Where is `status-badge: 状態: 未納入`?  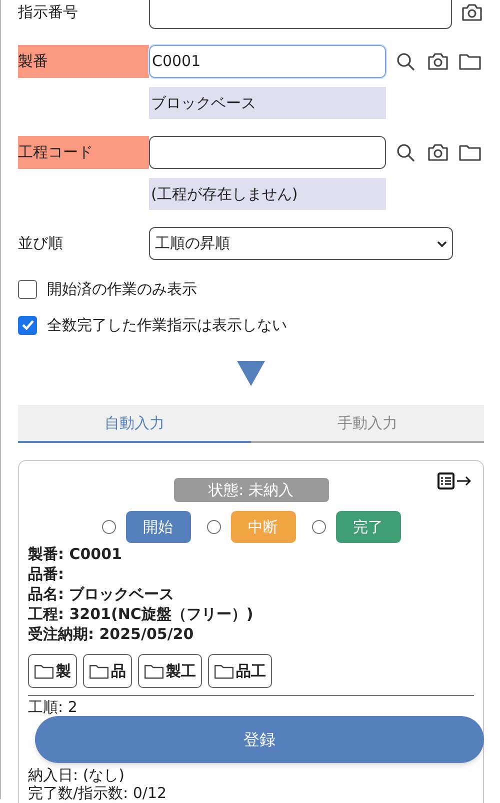 status-badge: 状態: 未納入 is located at coordinates (251, 490).